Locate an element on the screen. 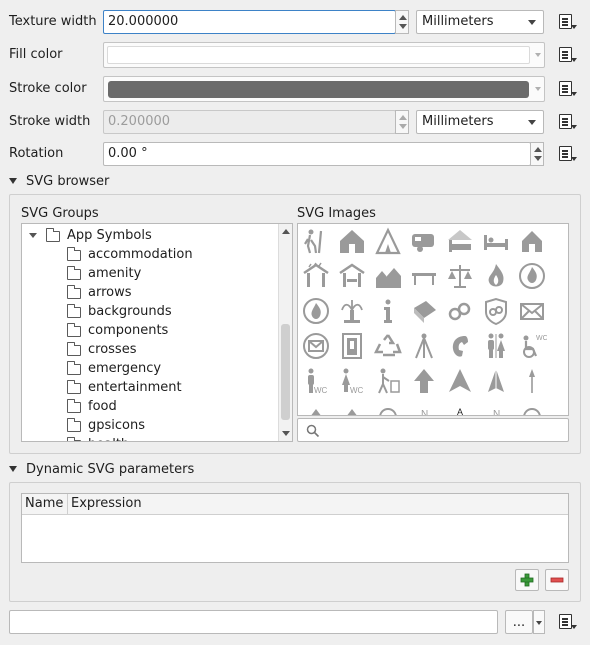 The width and height of the screenshot is (590, 645). svg-images-grid: WC WC WC N A N is located at coordinates (433, 319).